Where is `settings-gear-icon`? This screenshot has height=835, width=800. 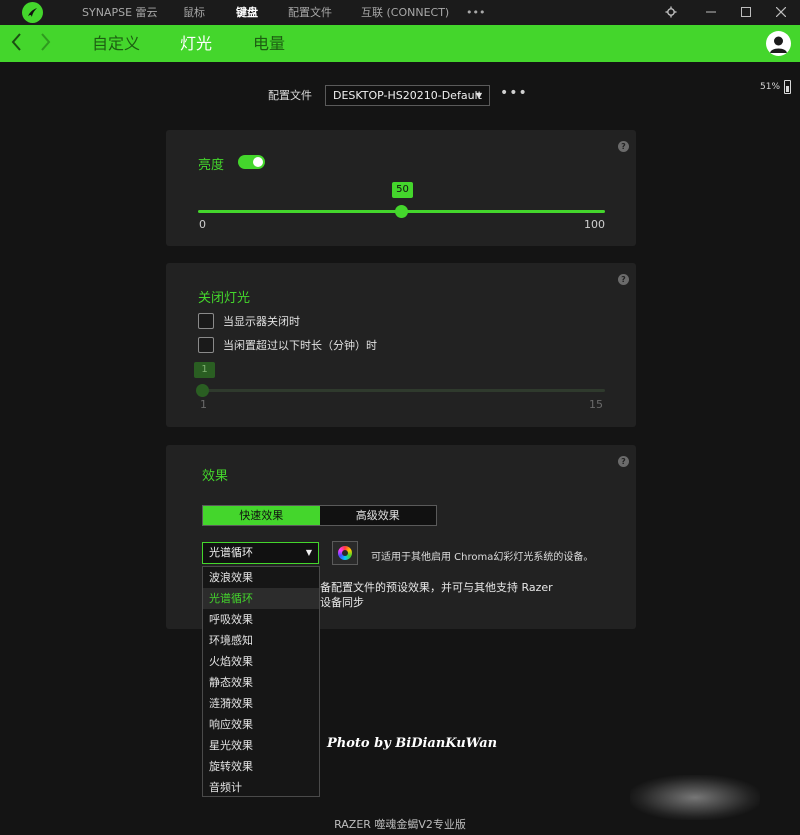
settings-gear-icon is located at coordinates (671, 12).